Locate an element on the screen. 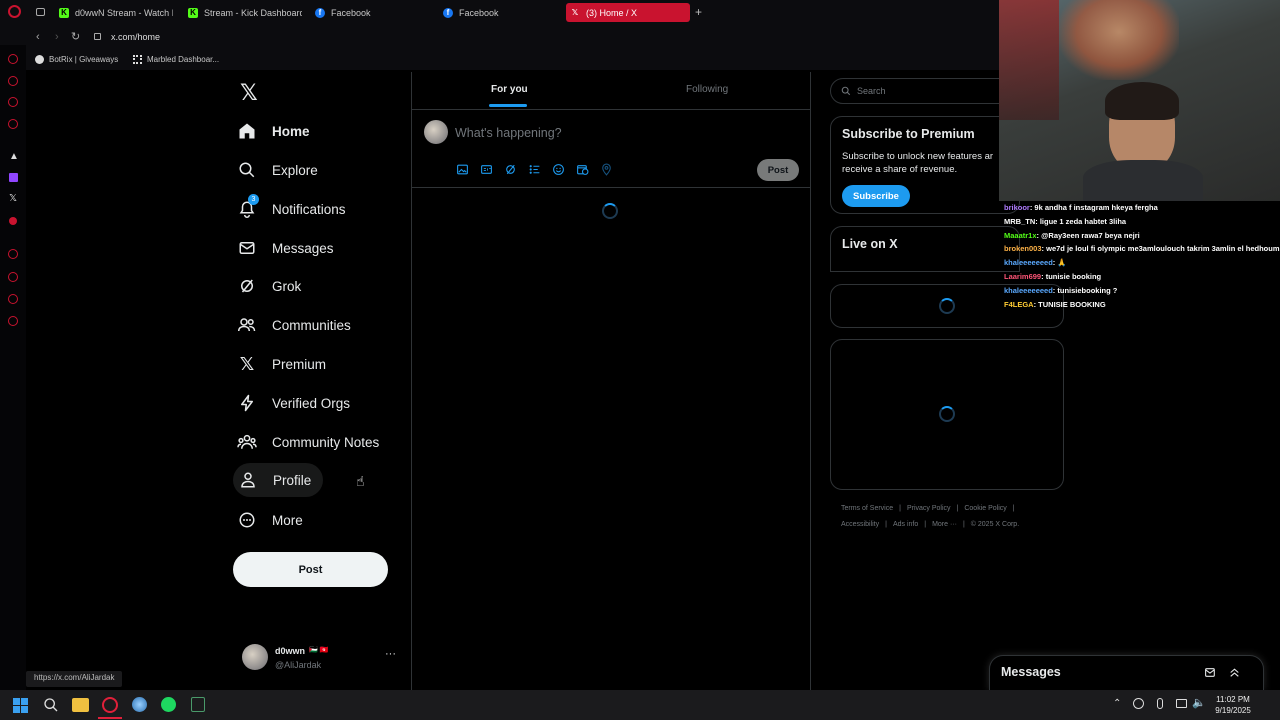 Image resolution: width=1280 pixels, height=720 pixels. nav-profile: Profile is located at coordinates (278, 480).